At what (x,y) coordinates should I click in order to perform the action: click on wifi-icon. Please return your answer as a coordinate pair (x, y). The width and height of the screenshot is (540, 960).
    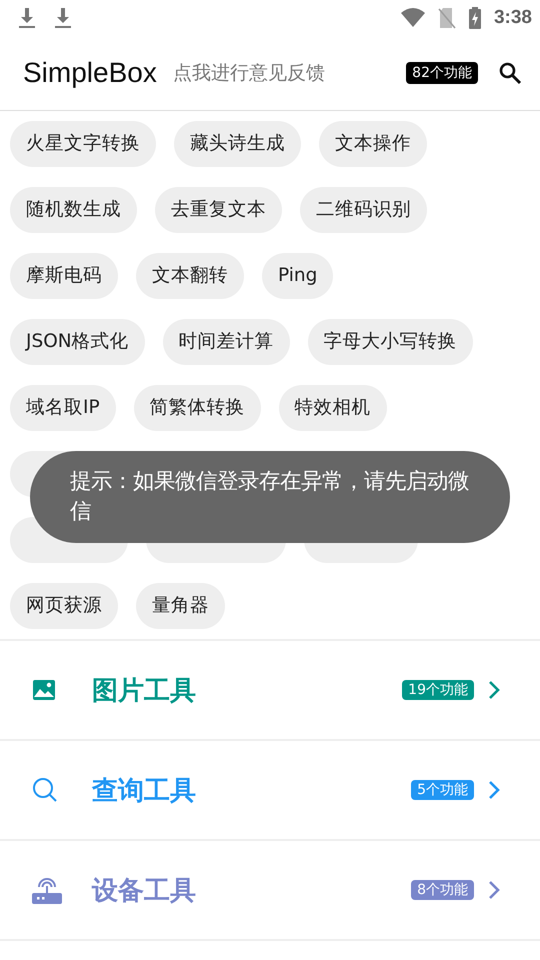
    Looking at the image, I should click on (413, 18).